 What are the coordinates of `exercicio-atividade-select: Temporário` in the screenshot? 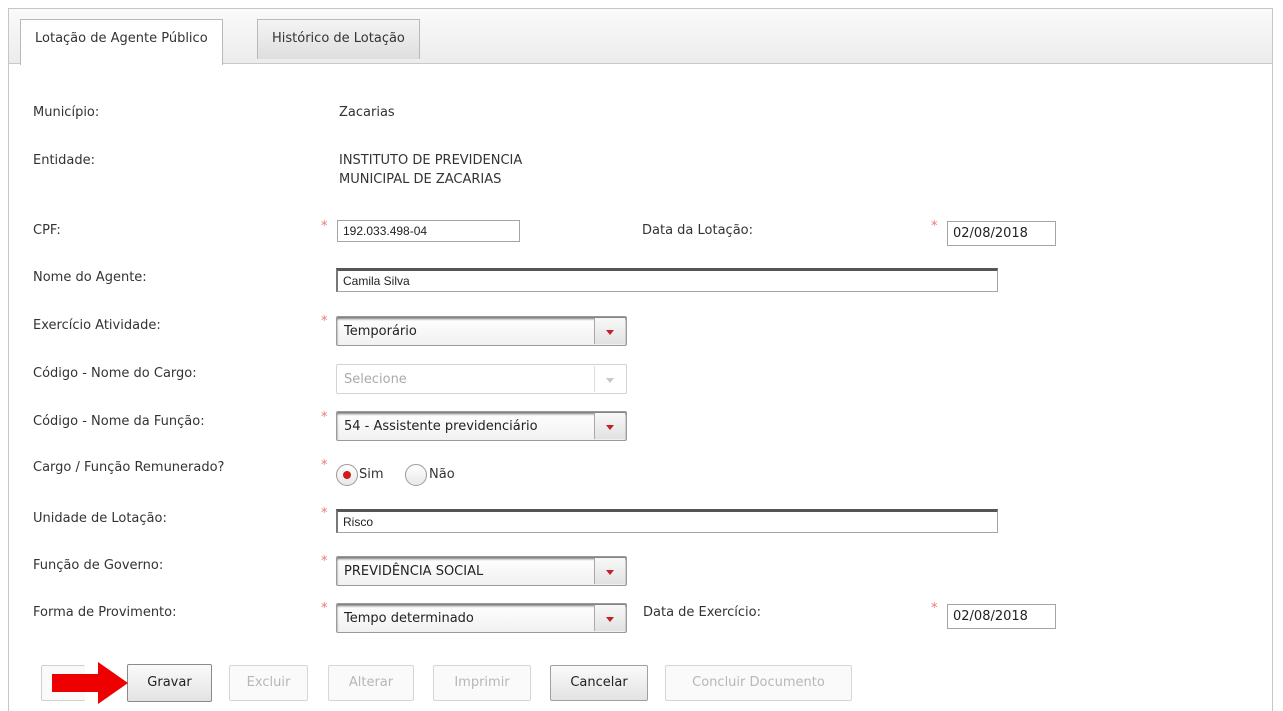 It's located at (481, 331).